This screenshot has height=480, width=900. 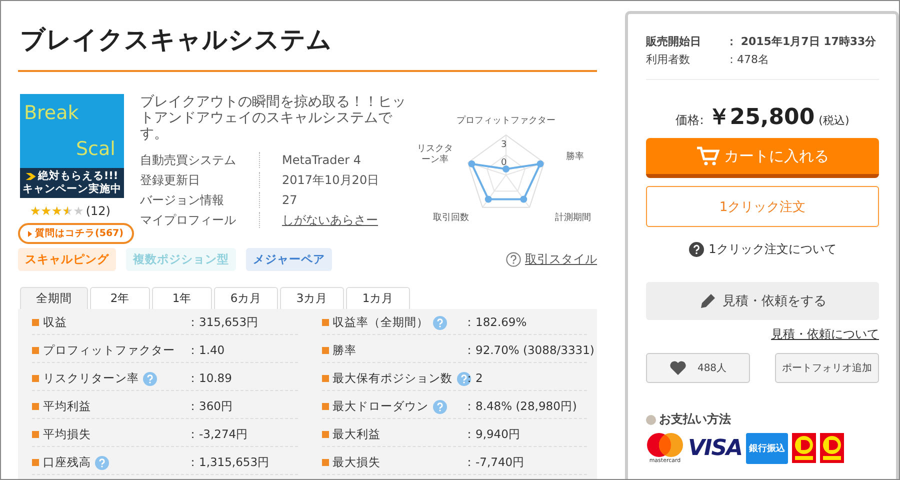 I want to click on stat-value: ：10.89, so click(x=209, y=378).